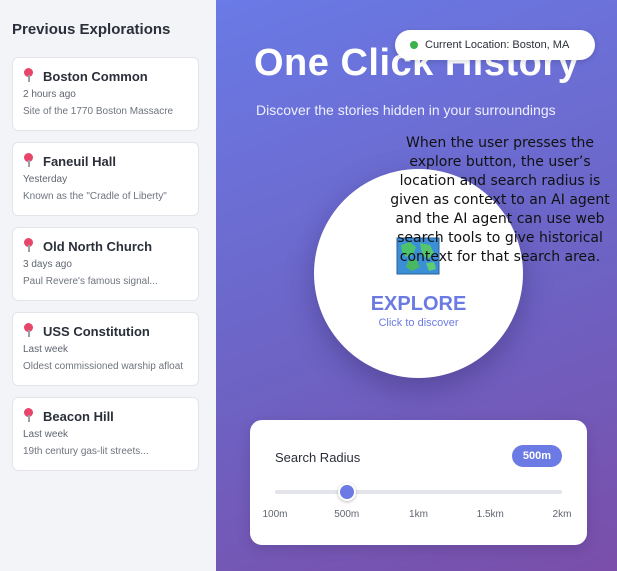  I want to click on sidebar-title: Previous Explorations, so click(91, 29).